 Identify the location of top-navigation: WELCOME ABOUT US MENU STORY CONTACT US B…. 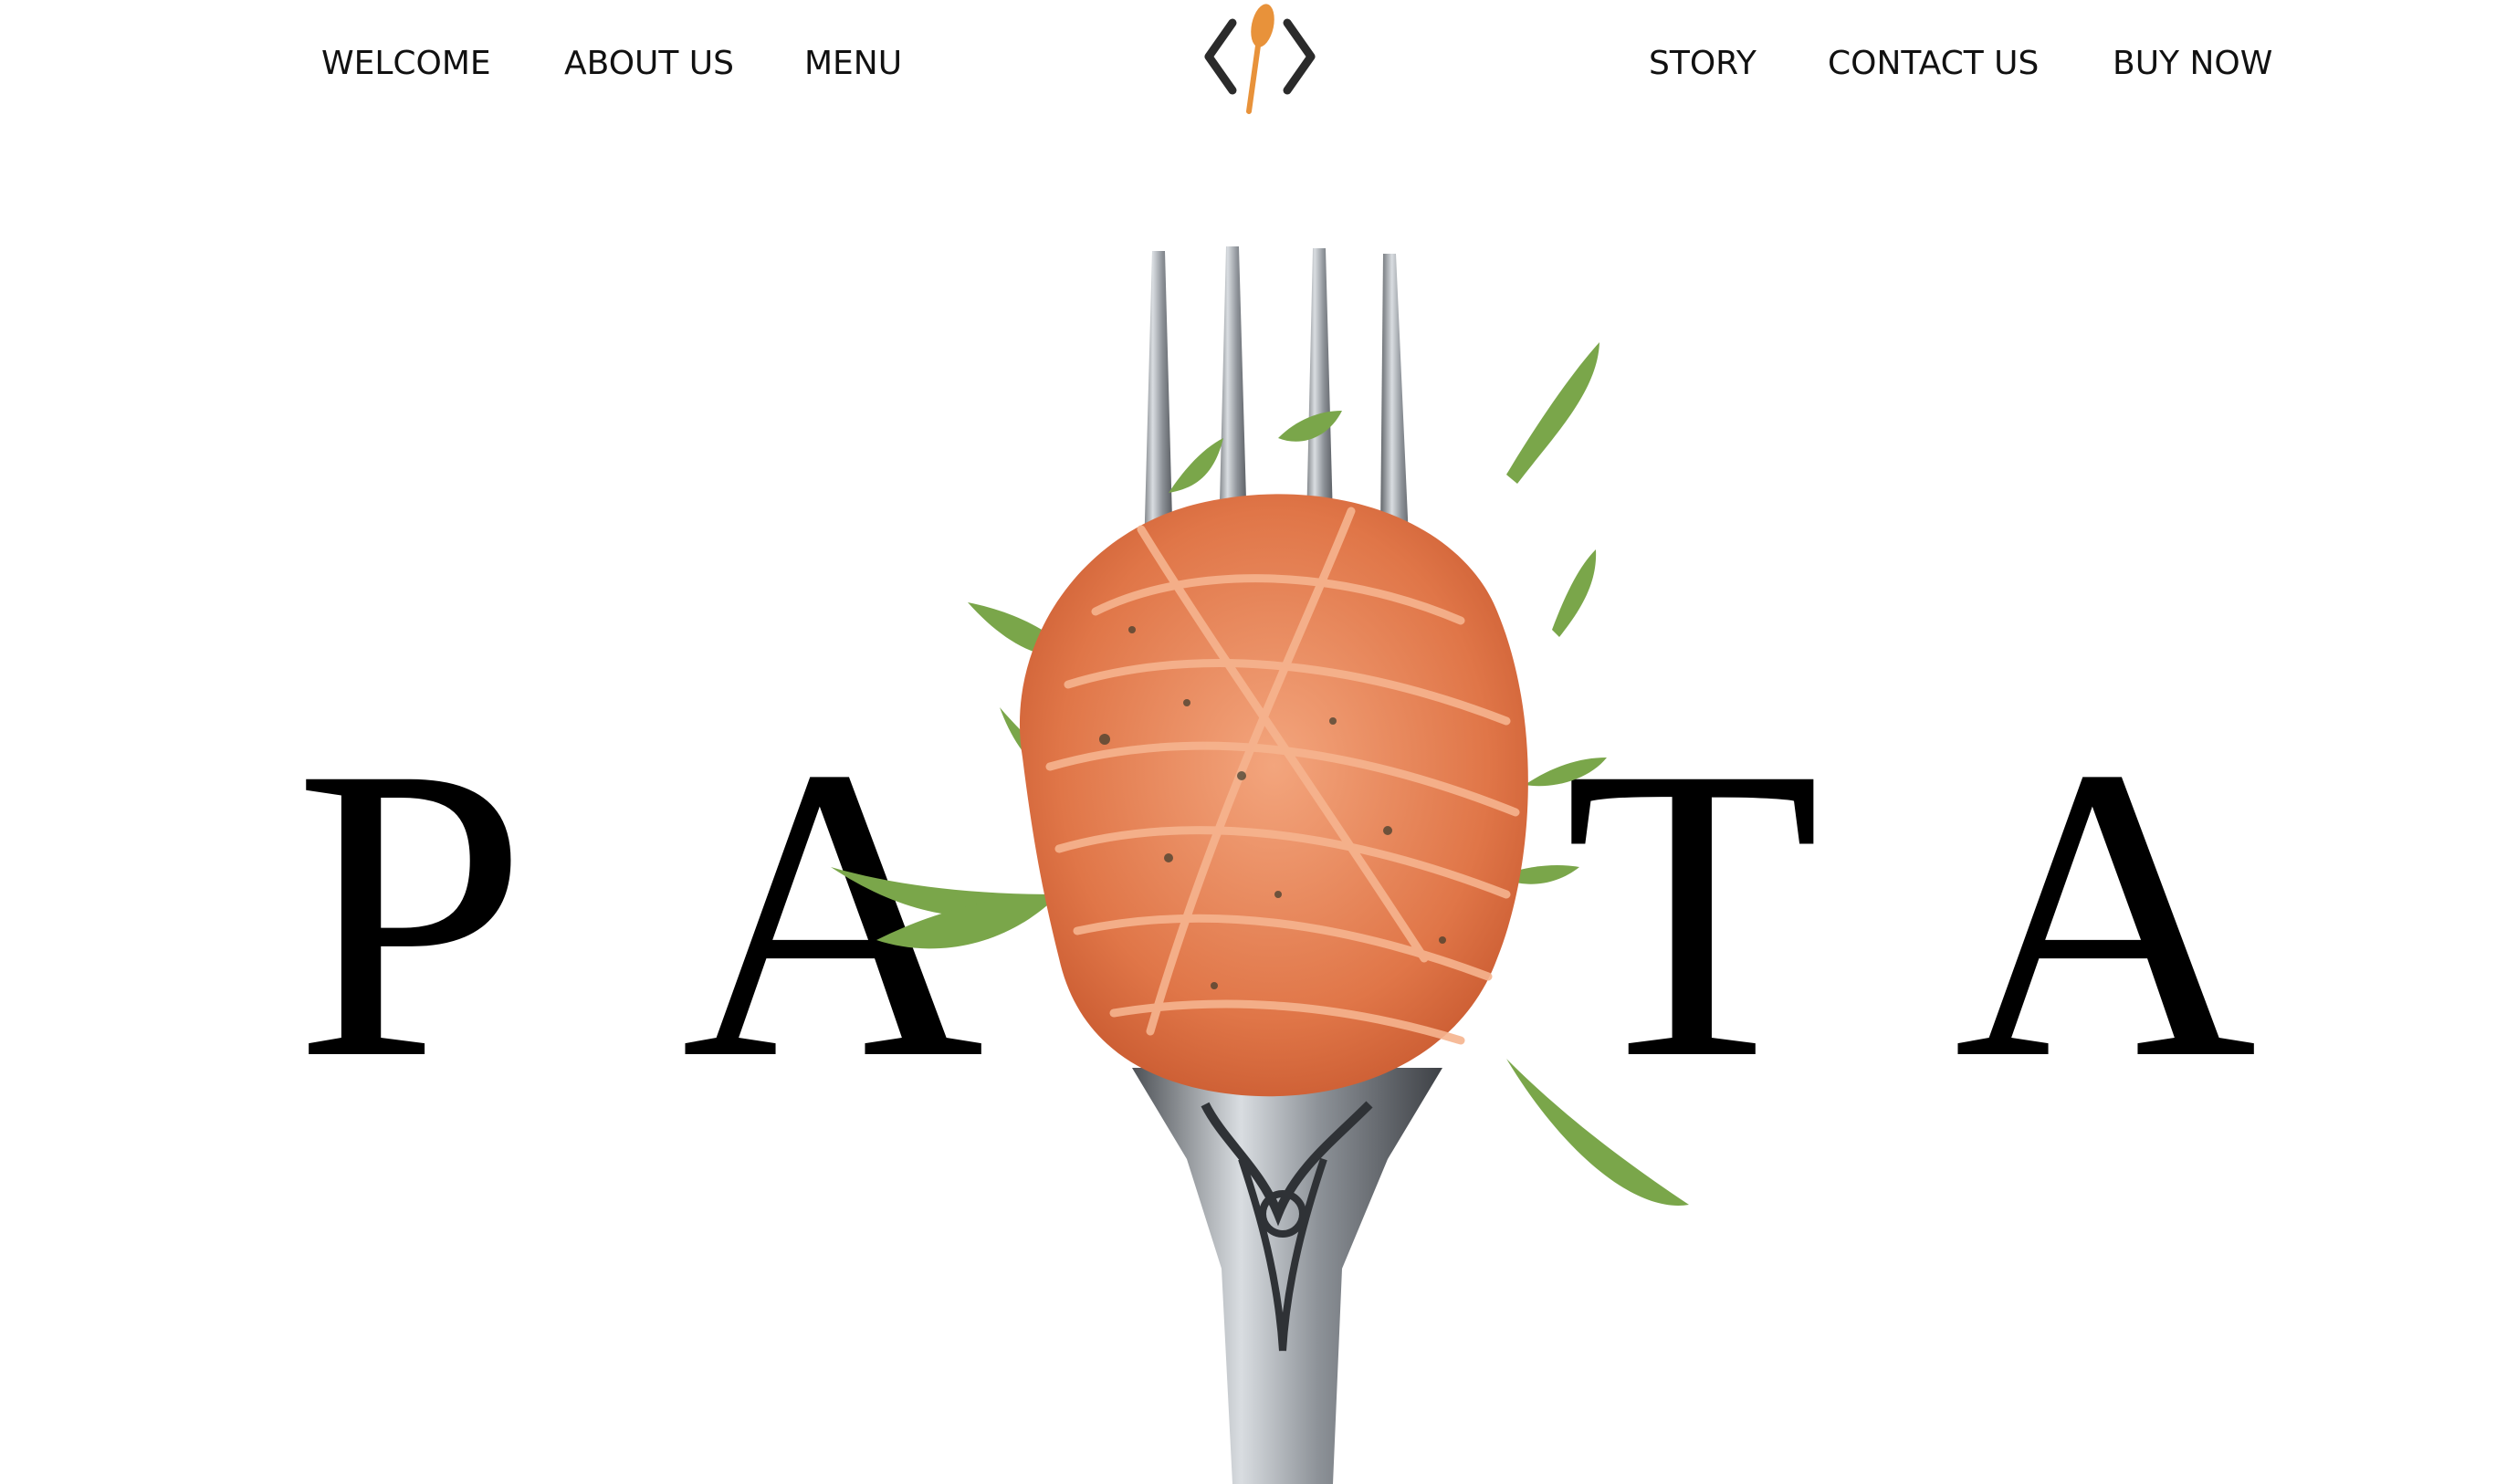
(1248, 68).